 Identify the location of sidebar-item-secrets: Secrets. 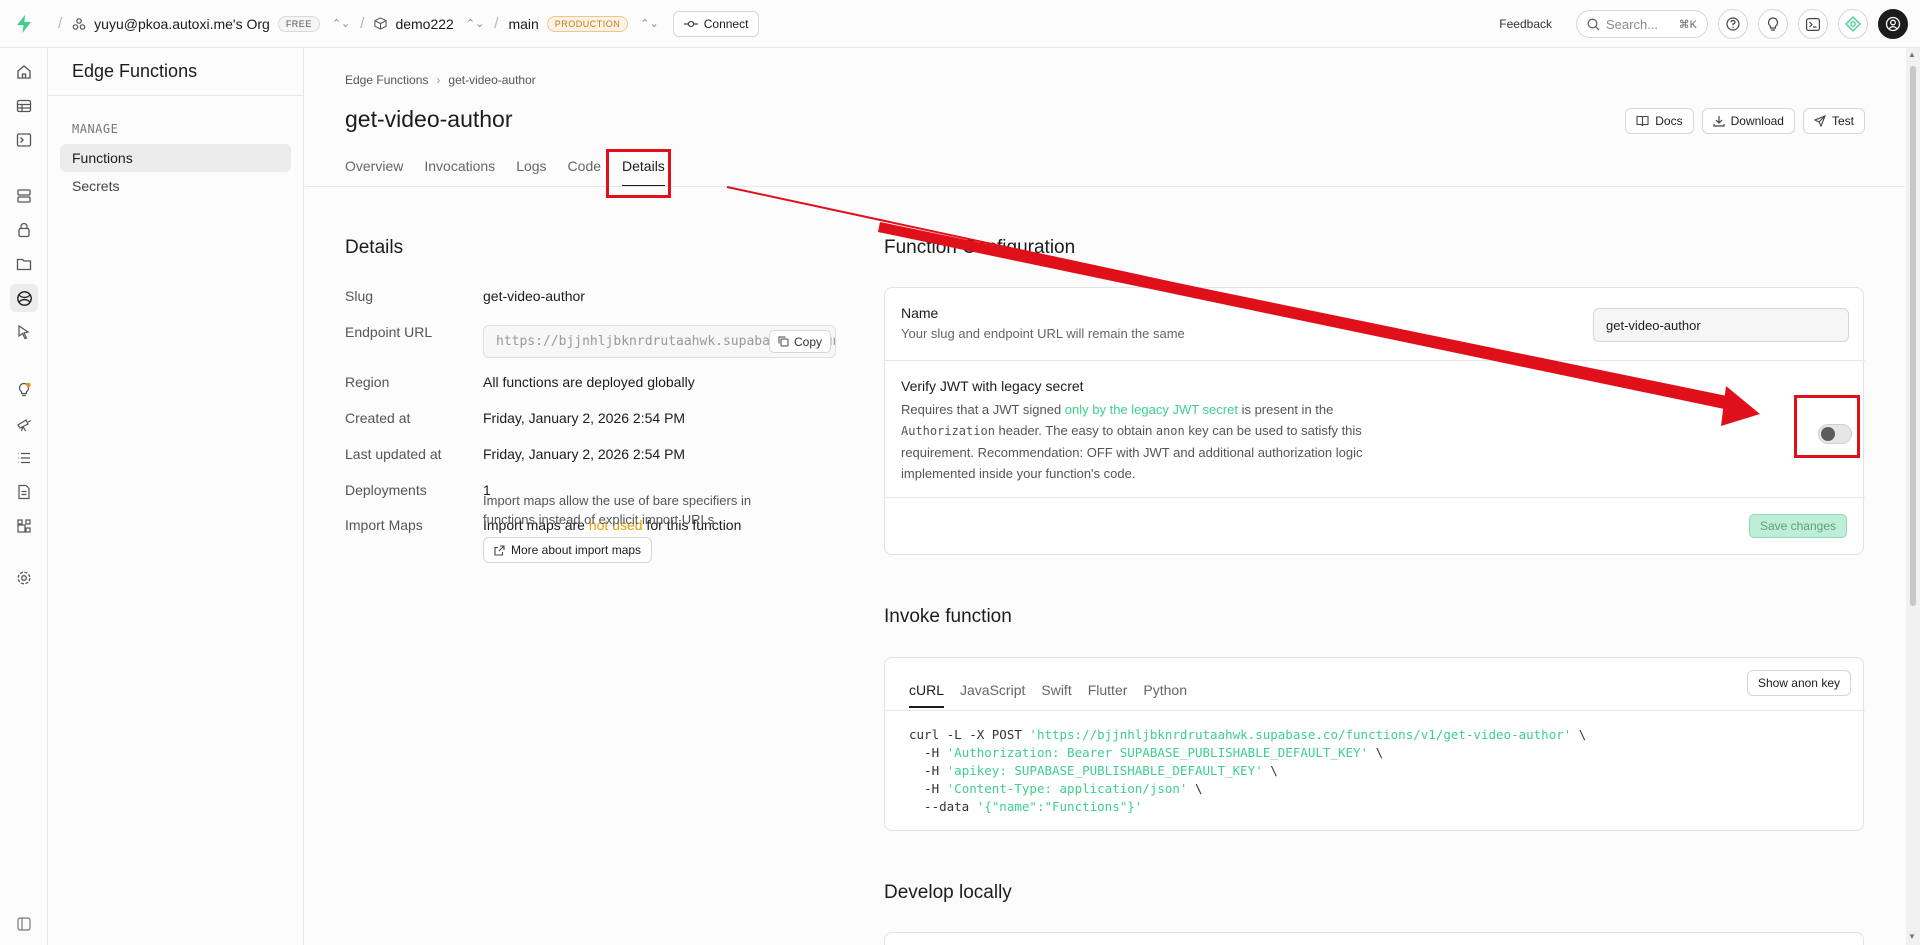
(175, 186).